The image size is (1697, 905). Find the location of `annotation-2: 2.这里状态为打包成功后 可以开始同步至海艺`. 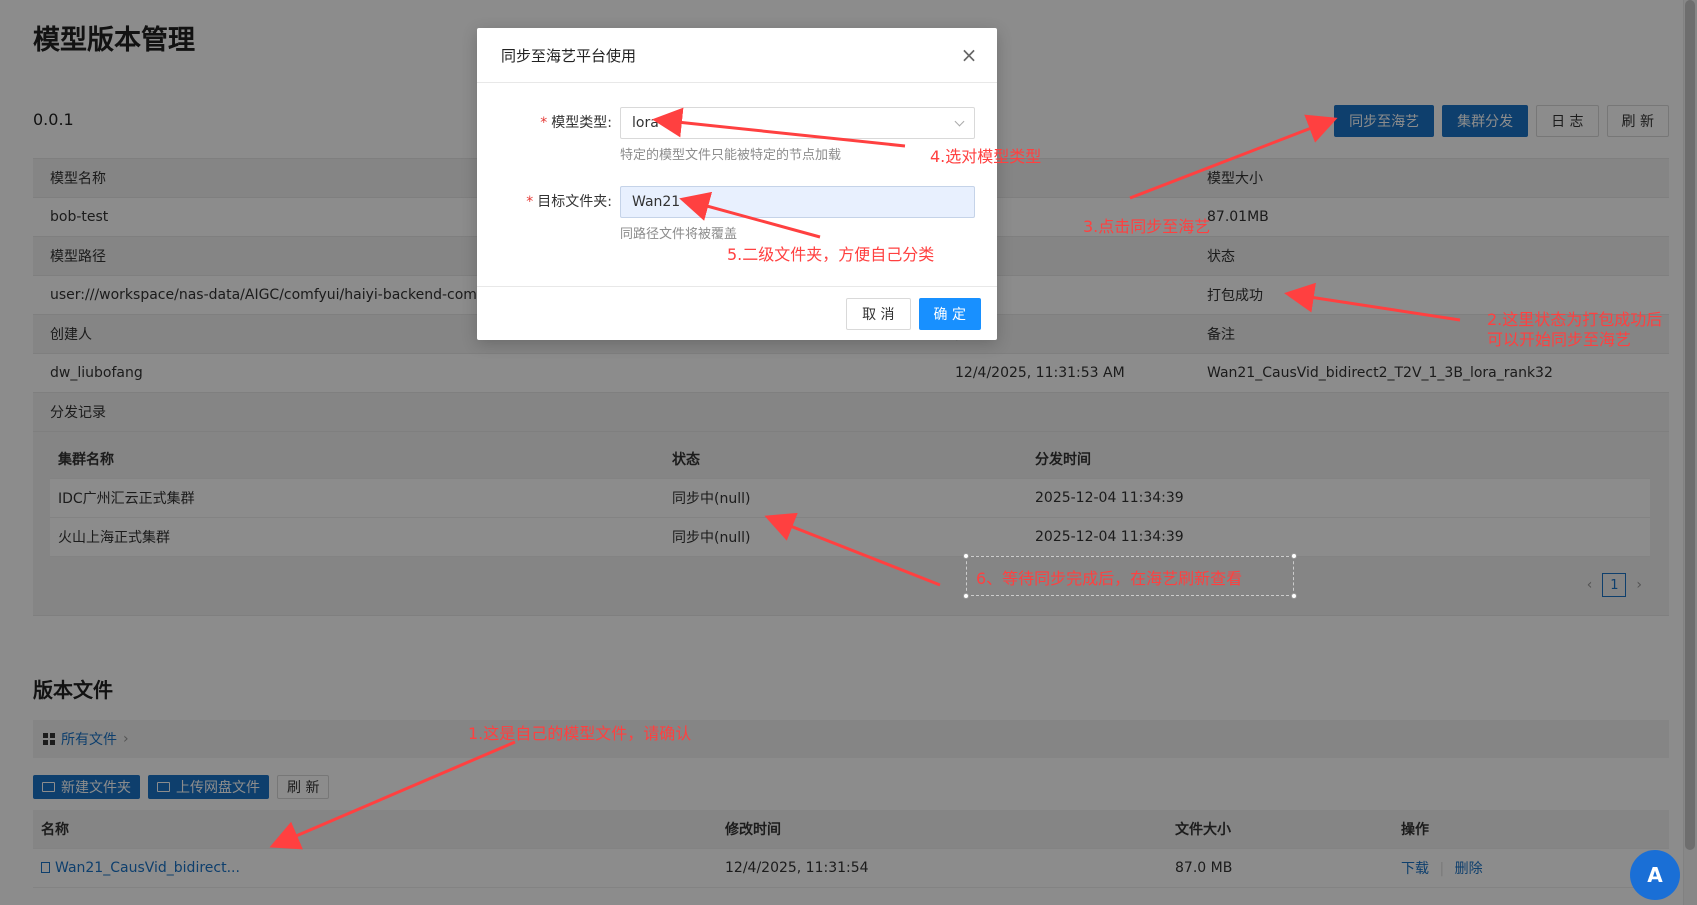

annotation-2: 2.这里状态为打包成功后 可以开始同步至海艺 is located at coordinates (1574, 330).